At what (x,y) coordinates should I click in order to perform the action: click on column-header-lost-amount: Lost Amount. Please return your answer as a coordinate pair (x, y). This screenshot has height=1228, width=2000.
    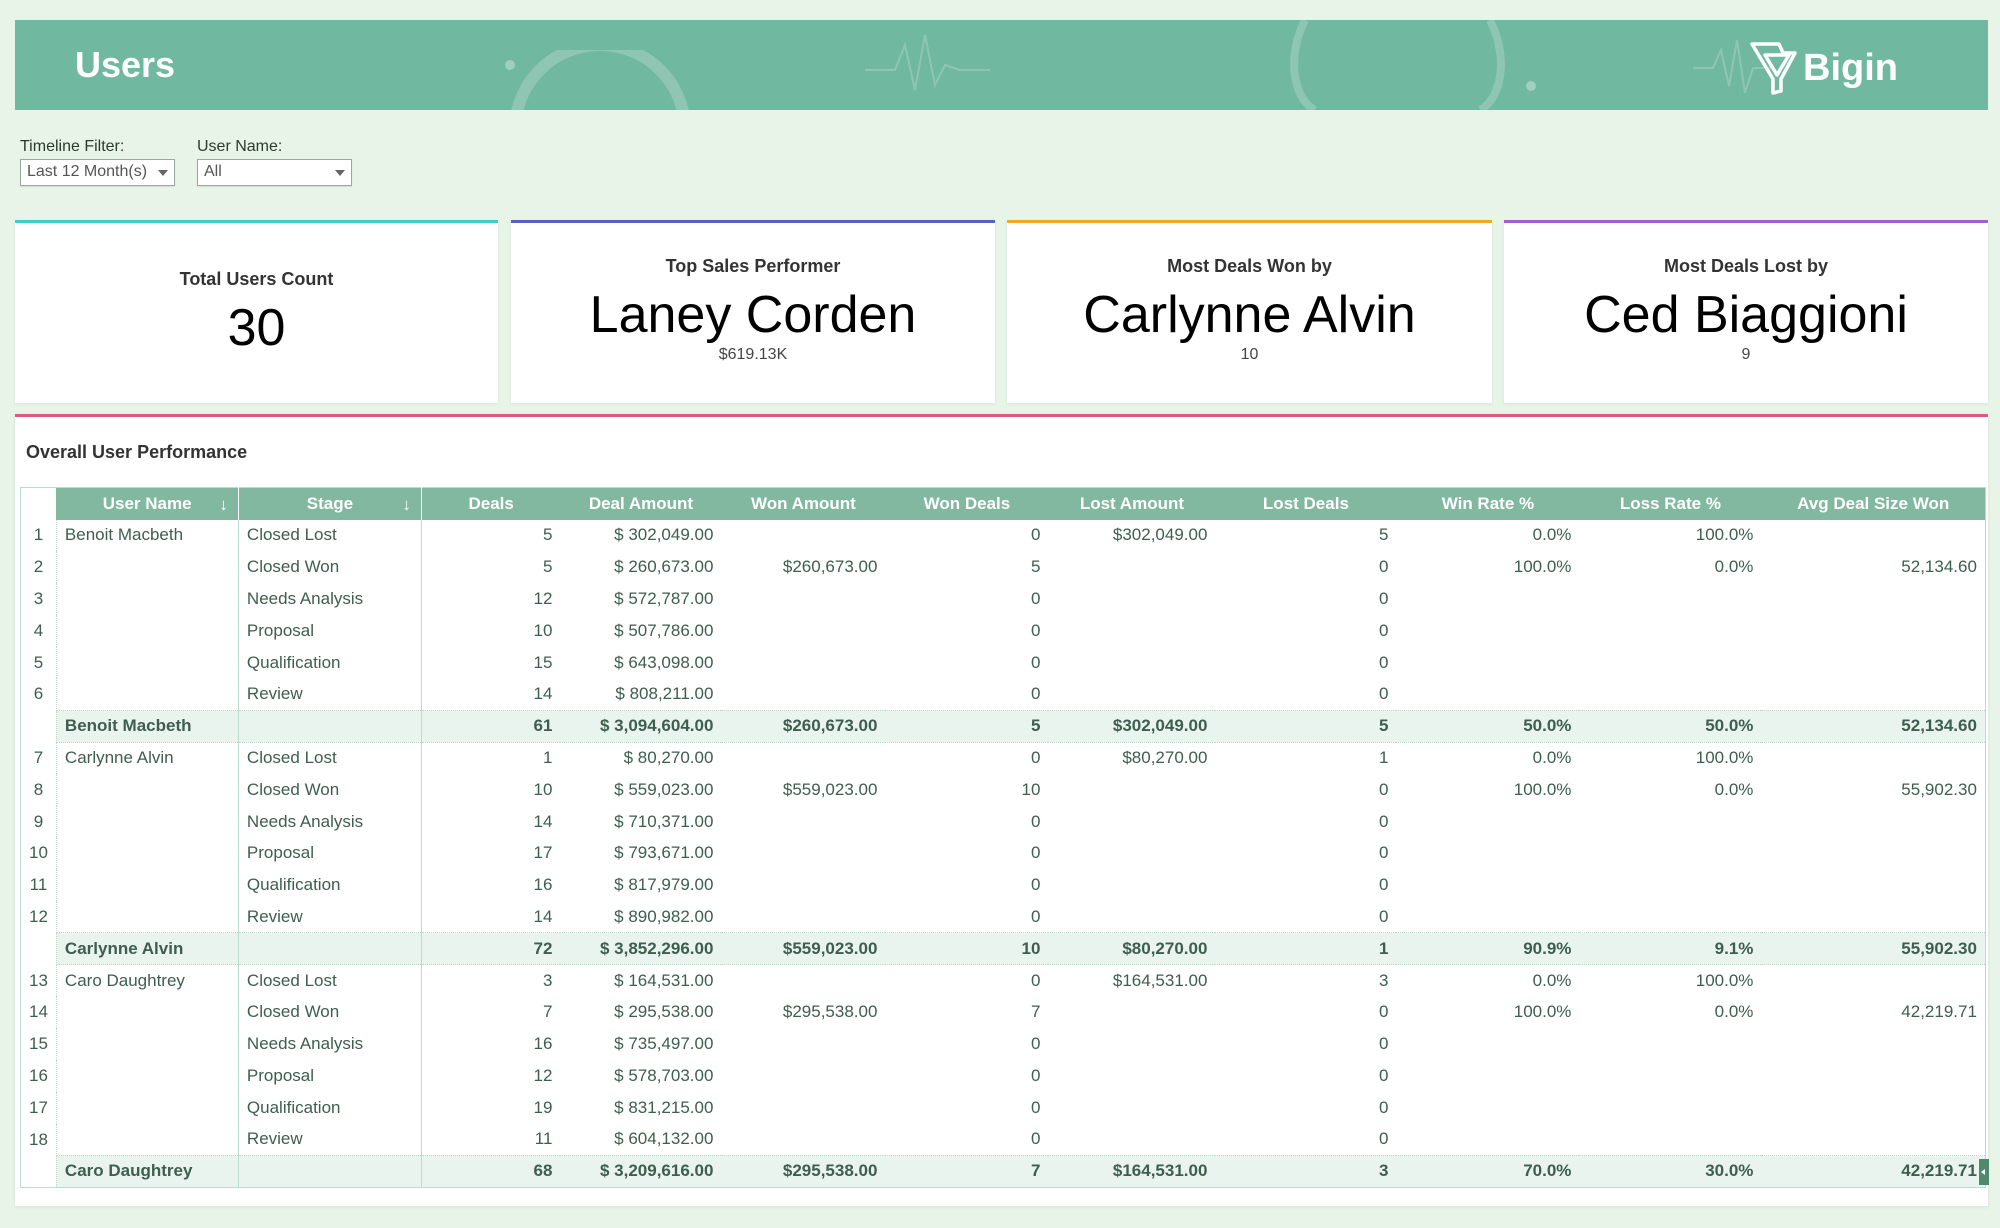
    Looking at the image, I should click on (1132, 503).